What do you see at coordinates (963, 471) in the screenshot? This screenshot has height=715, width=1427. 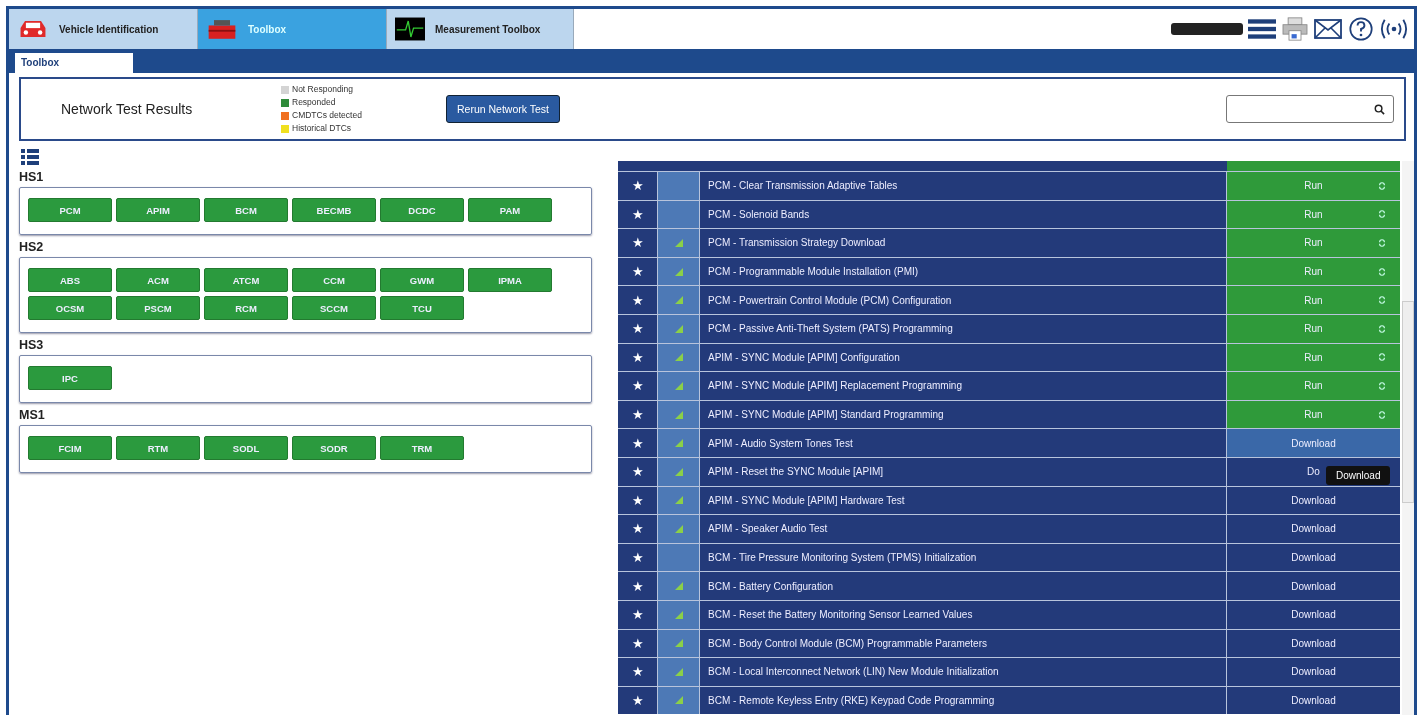 I see `table-cell: APIM - Reset the SYNC Module [APIM]` at bounding box center [963, 471].